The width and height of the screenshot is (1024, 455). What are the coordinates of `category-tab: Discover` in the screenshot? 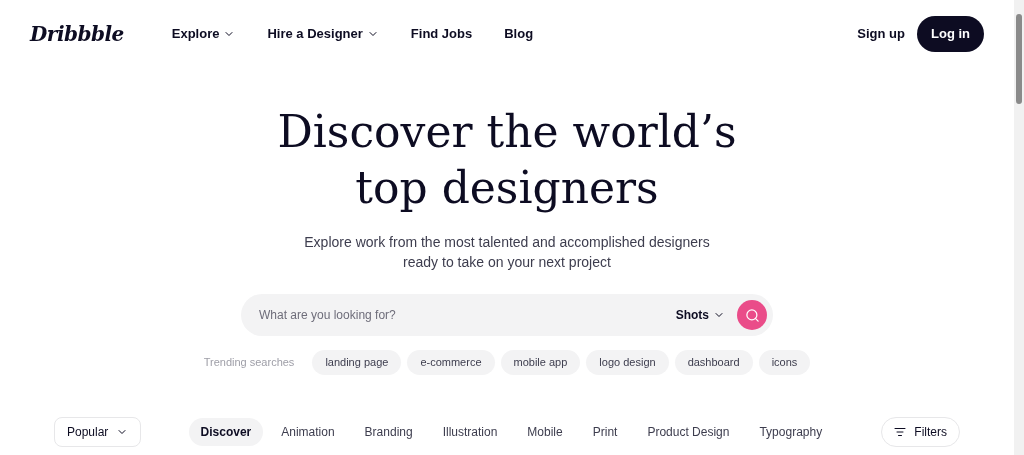 It's located at (226, 432).